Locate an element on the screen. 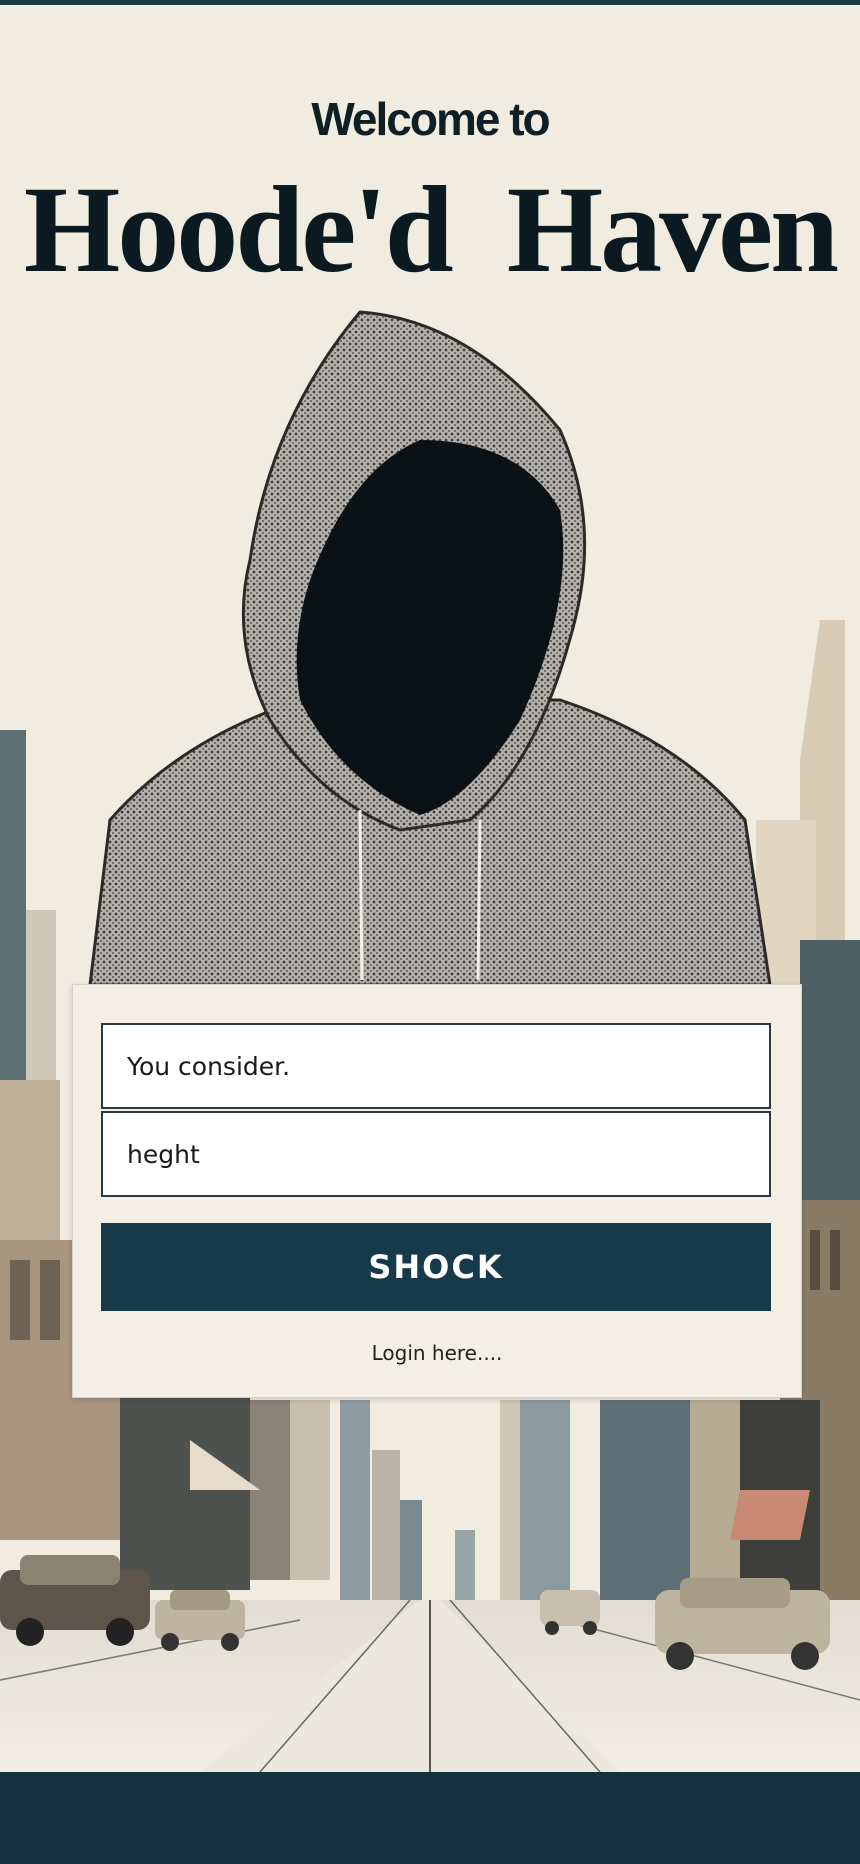 This screenshot has width=860, height=1864. username-field is located at coordinates (436, 1066).